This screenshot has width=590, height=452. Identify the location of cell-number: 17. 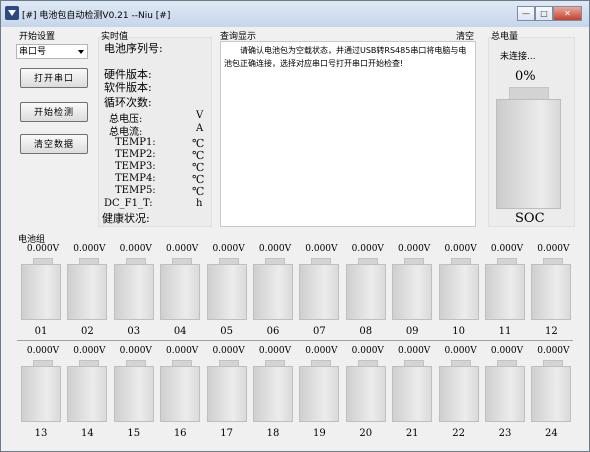
(226, 433).